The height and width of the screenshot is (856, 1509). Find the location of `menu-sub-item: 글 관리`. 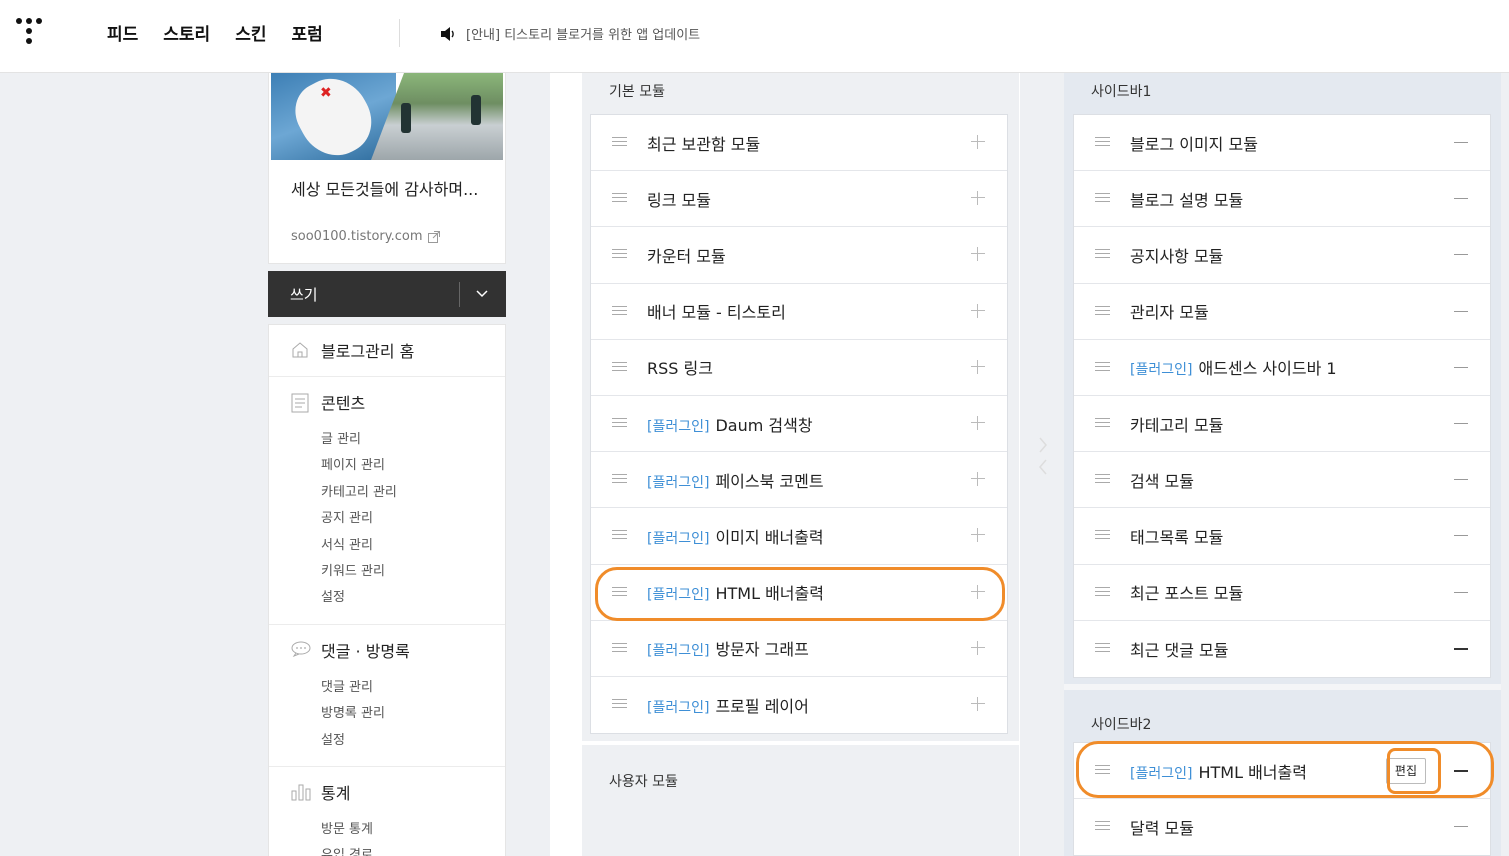

menu-sub-item: 글 관리 is located at coordinates (387, 440).